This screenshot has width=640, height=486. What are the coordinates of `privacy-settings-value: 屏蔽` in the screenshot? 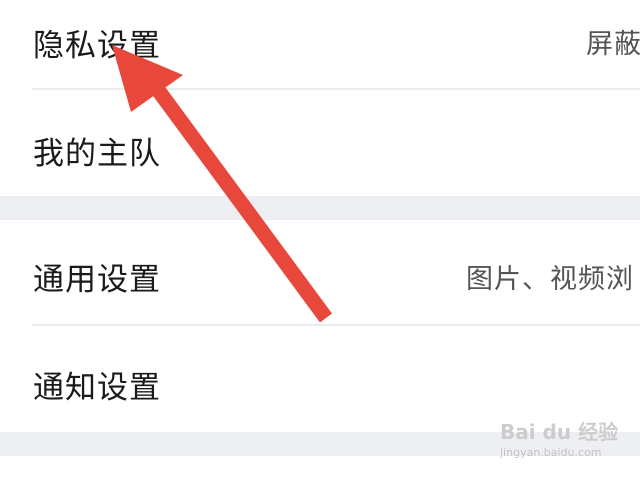 It's located at (613, 44).